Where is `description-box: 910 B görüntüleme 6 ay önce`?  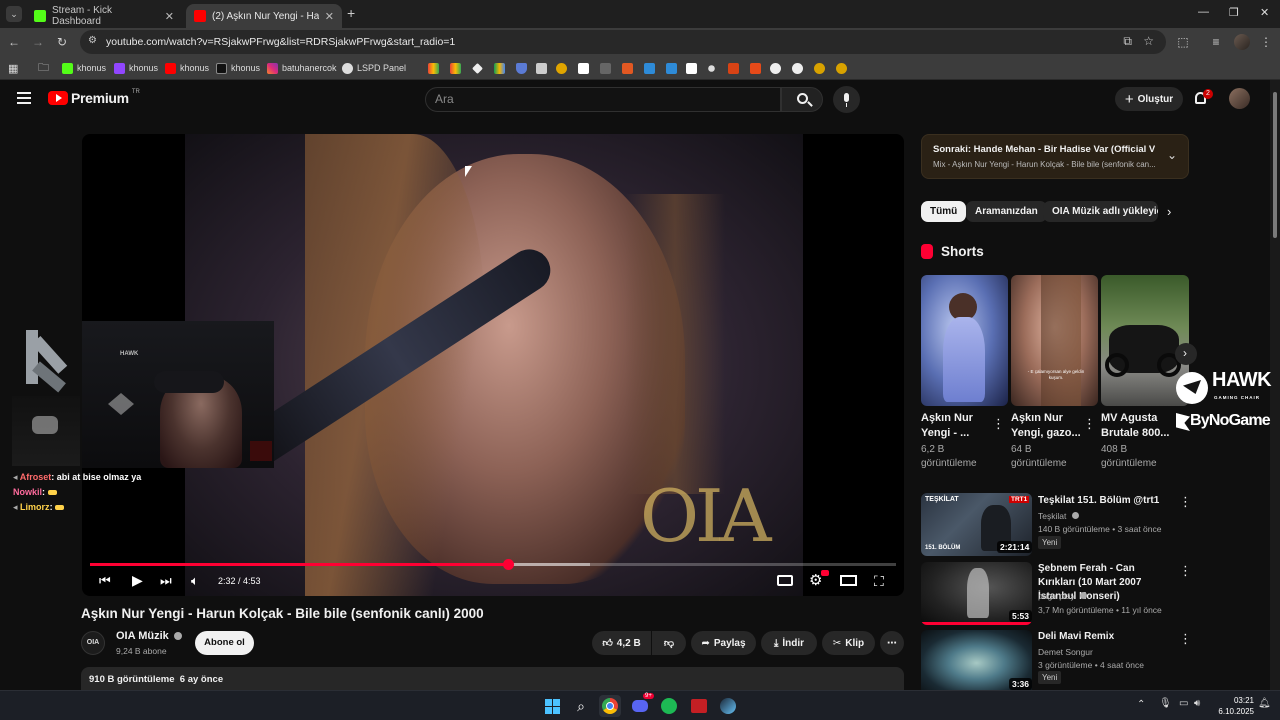 description-box: 910 B görüntüleme 6 ay önce is located at coordinates (492, 678).